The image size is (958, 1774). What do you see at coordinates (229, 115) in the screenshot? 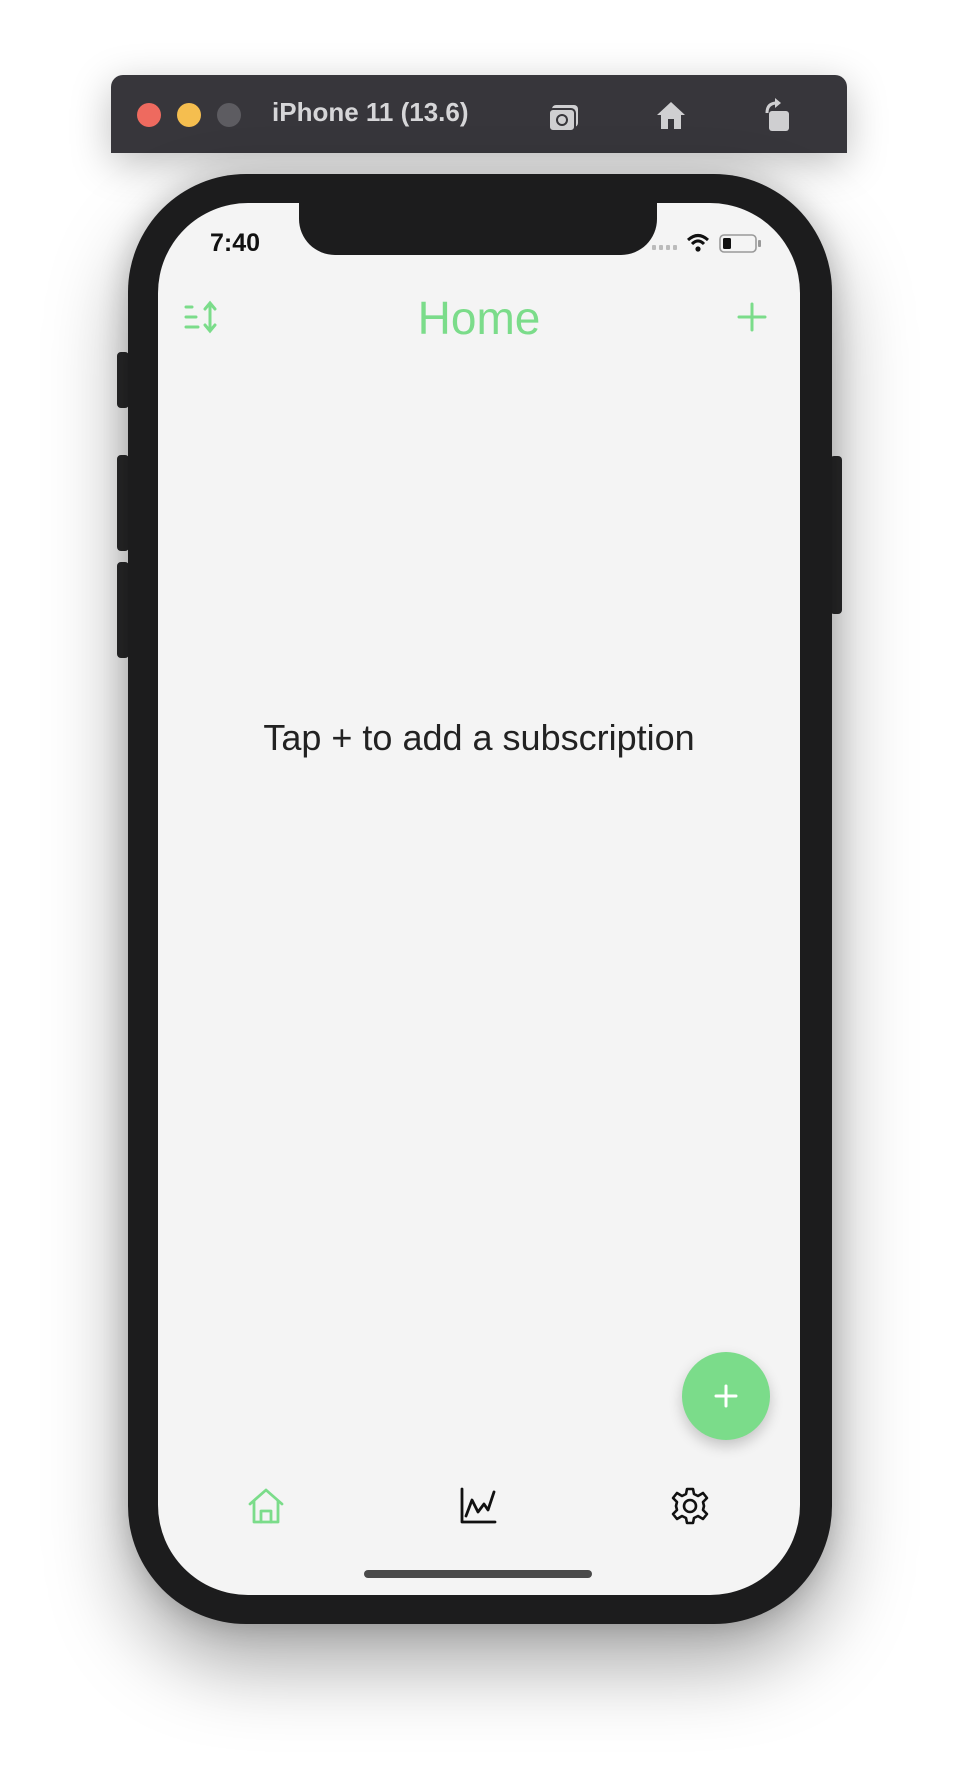
I see `window-zoom-button` at bounding box center [229, 115].